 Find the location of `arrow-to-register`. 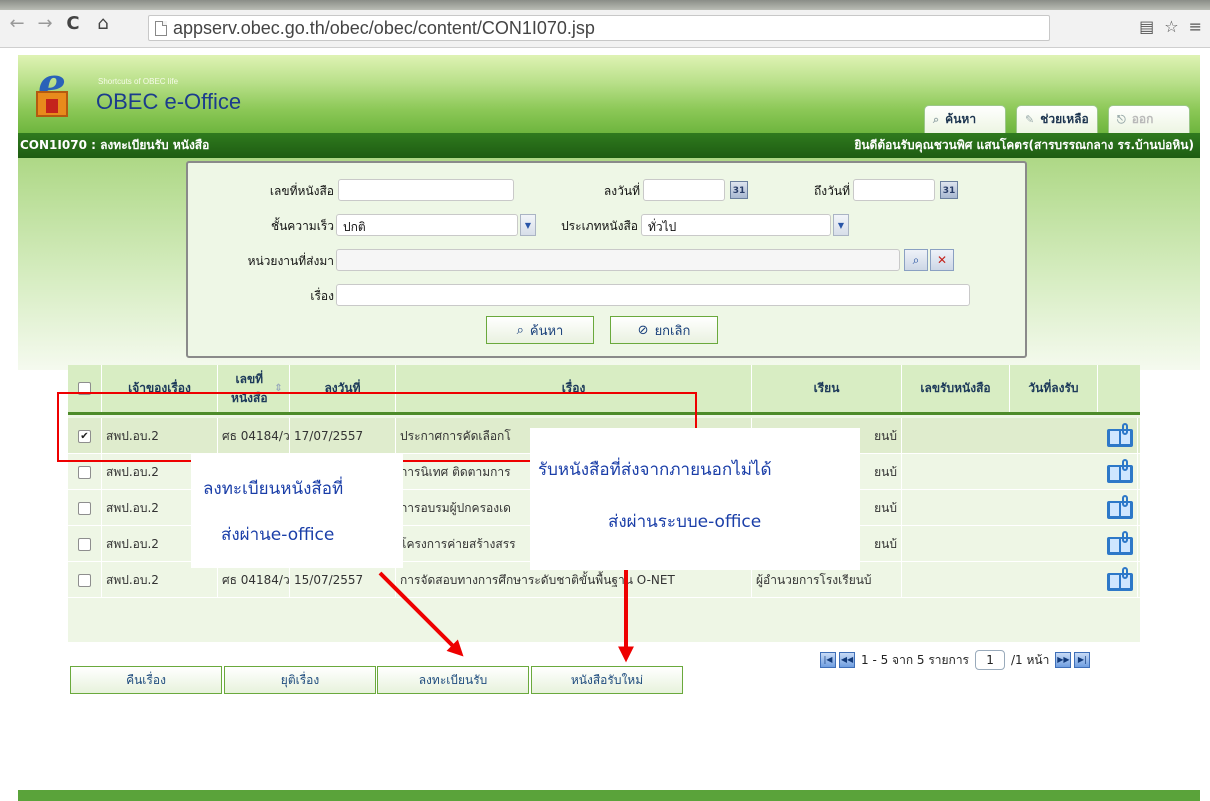

arrow-to-register is located at coordinates (421, 614).